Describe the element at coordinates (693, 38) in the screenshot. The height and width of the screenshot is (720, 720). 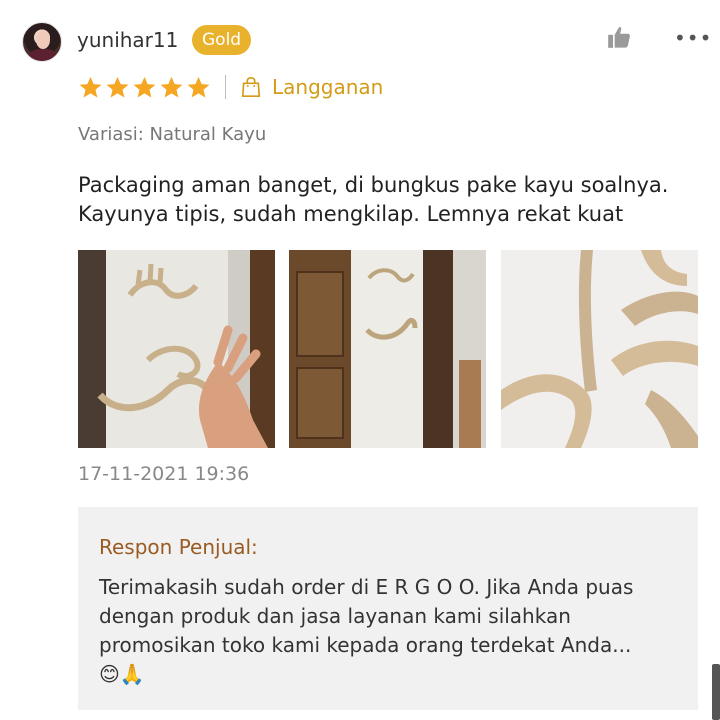
I see `more-dots-icon: •••` at that location.